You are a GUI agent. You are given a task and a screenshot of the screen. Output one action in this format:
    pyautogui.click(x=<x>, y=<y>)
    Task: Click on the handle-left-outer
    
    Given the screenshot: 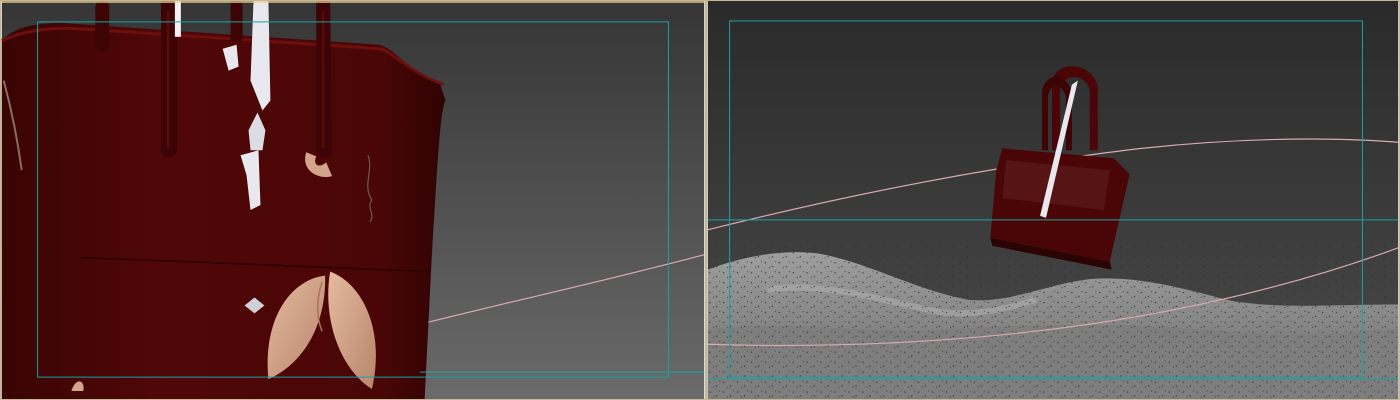 What is the action you would take?
    pyautogui.click(x=102, y=26)
    